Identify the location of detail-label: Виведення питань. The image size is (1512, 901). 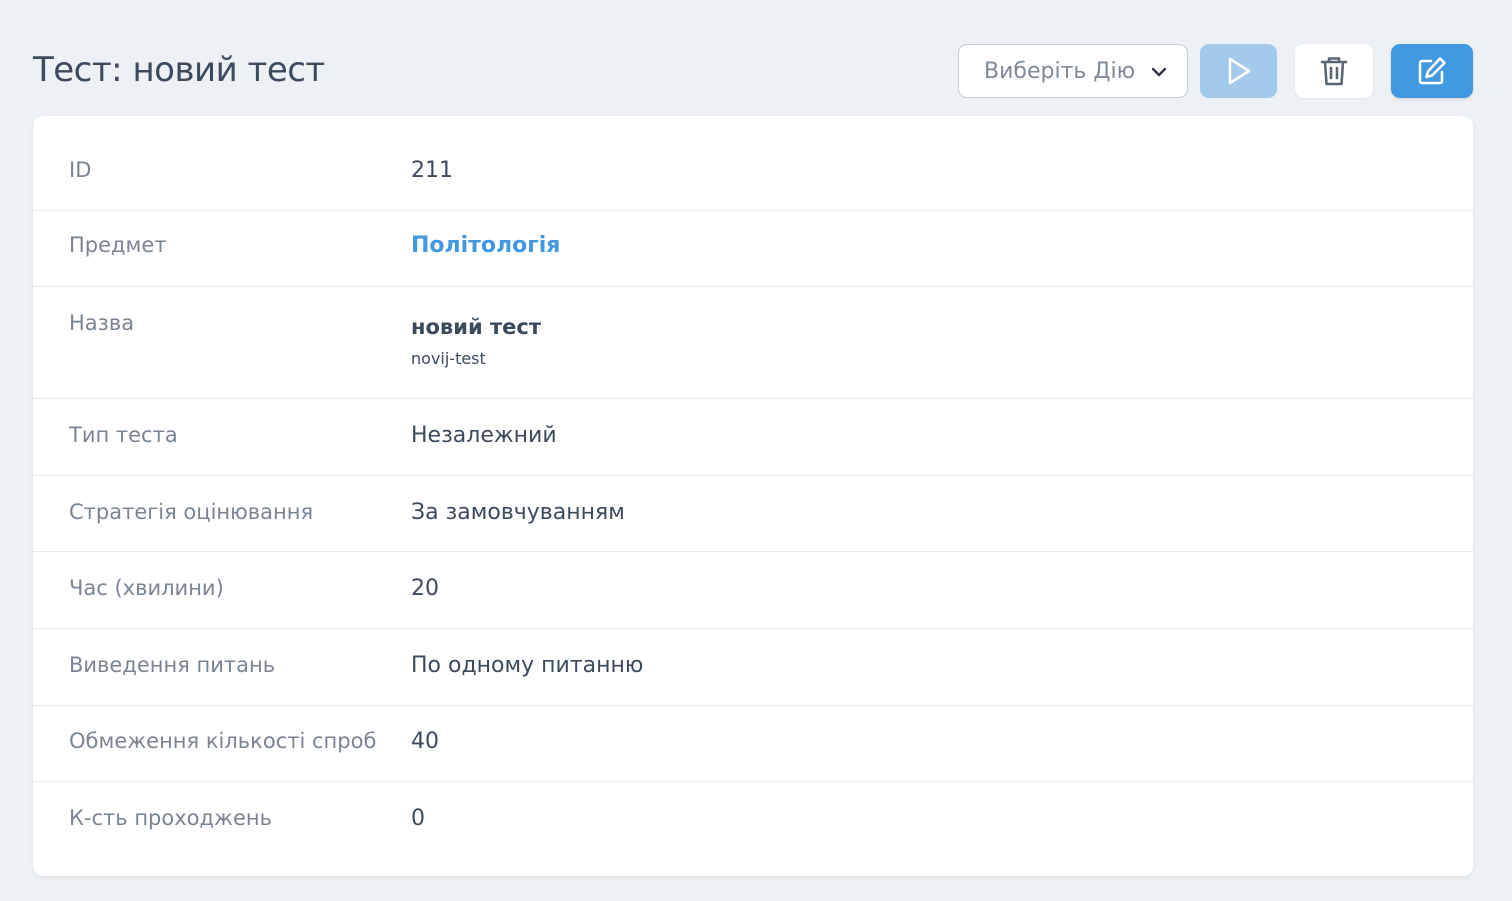
(172, 665).